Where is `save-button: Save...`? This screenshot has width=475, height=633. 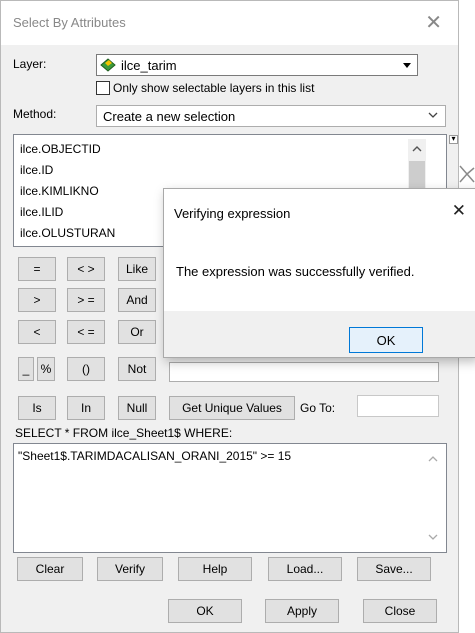 save-button: Save... is located at coordinates (394, 569).